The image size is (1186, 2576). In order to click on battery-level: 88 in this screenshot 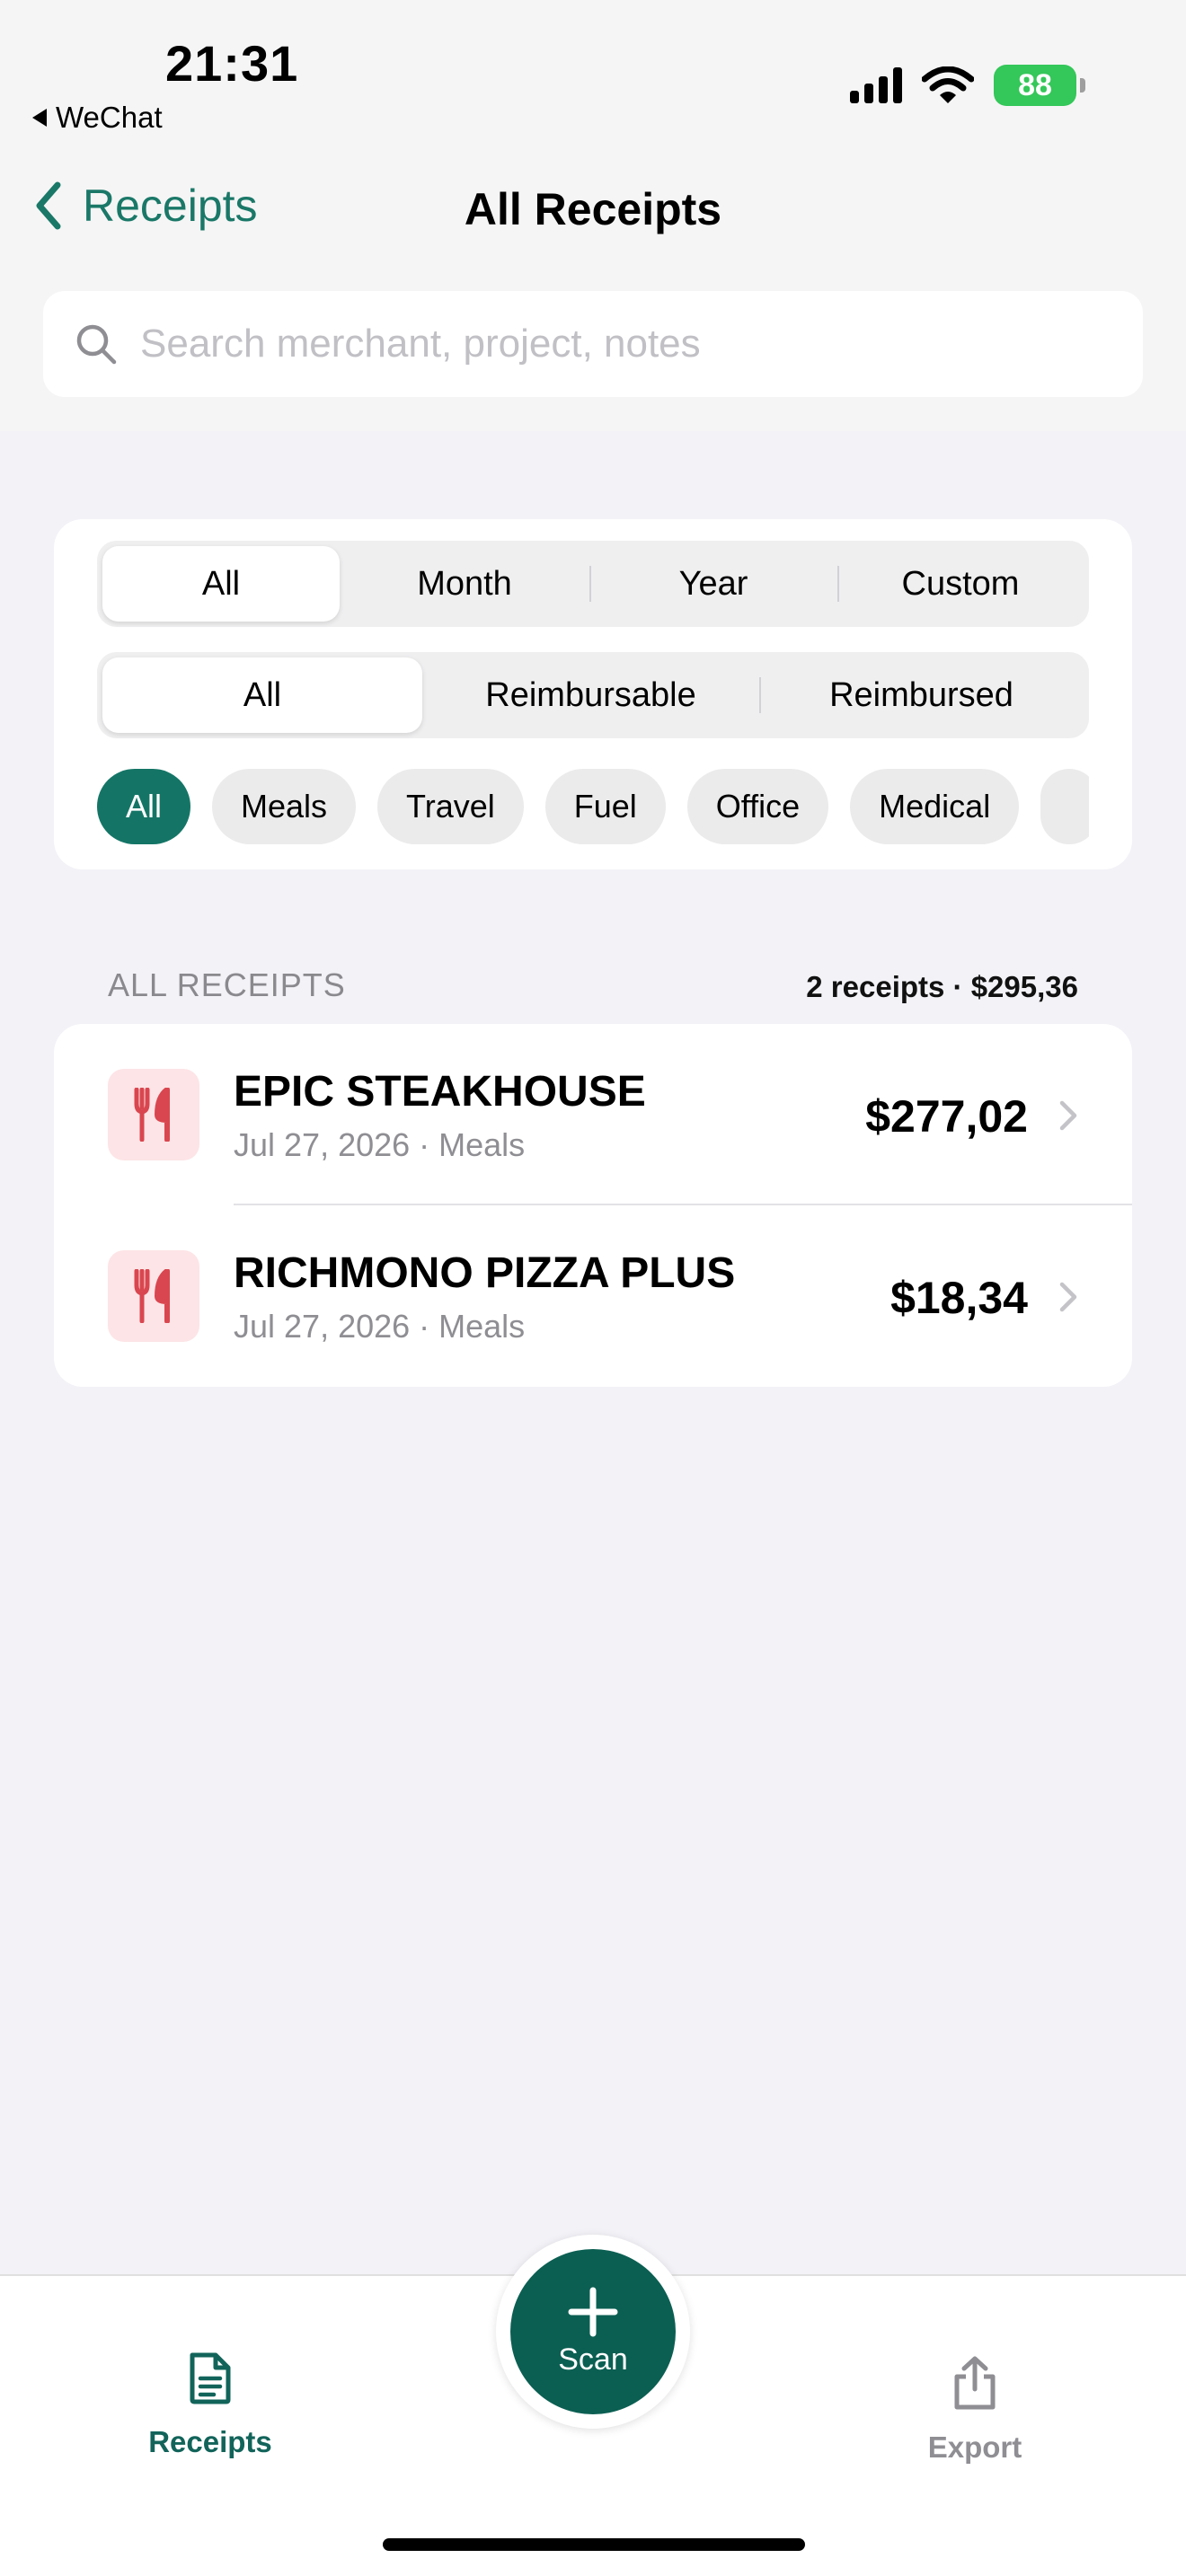, I will do `click(1035, 84)`.